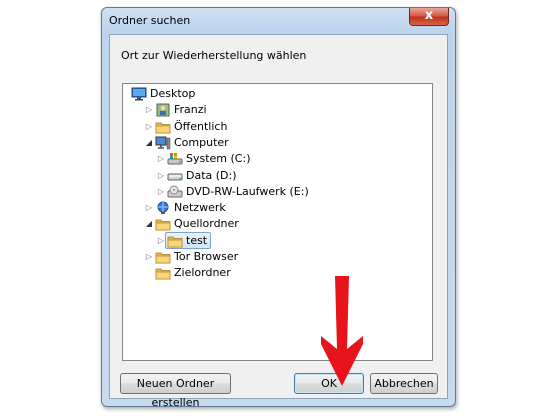 This screenshot has width=557, height=418. What do you see at coordinates (197, 240) in the screenshot?
I see `tree-item-label: test` at bounding box center [197, 240].